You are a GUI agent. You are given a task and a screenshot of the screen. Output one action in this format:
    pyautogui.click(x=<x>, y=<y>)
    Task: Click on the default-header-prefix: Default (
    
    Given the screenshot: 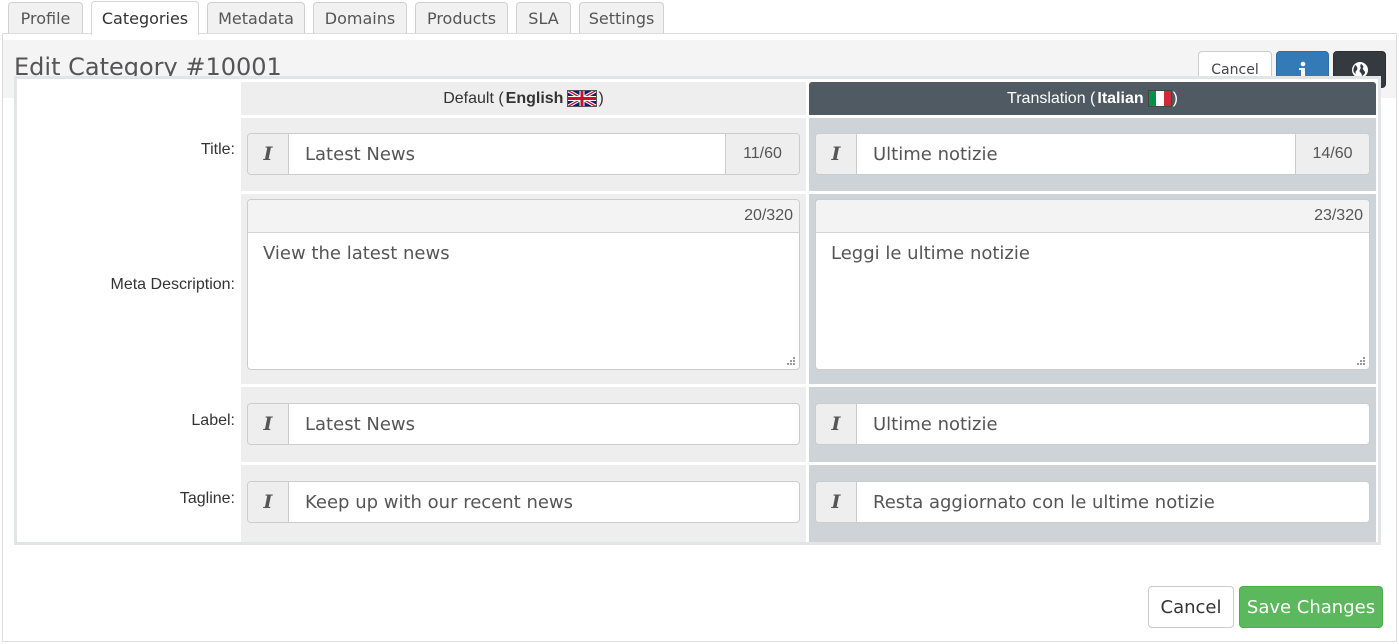 What is the action you would take?
    pyautogui.click(x=473, y=98)
    